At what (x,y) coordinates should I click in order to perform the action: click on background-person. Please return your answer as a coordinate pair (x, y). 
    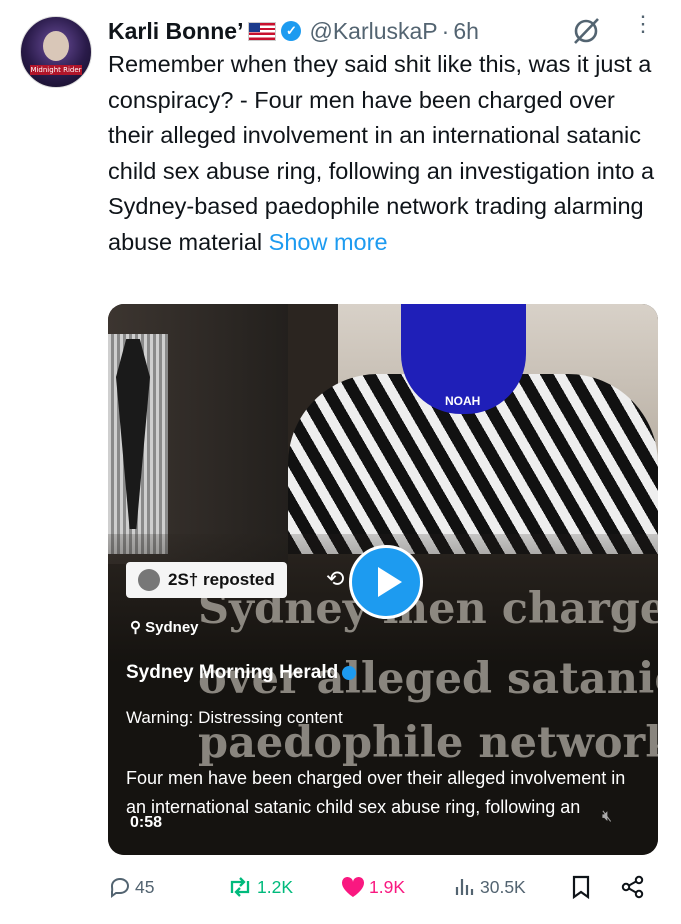
    Looking at the image, I should click on (198, 434).